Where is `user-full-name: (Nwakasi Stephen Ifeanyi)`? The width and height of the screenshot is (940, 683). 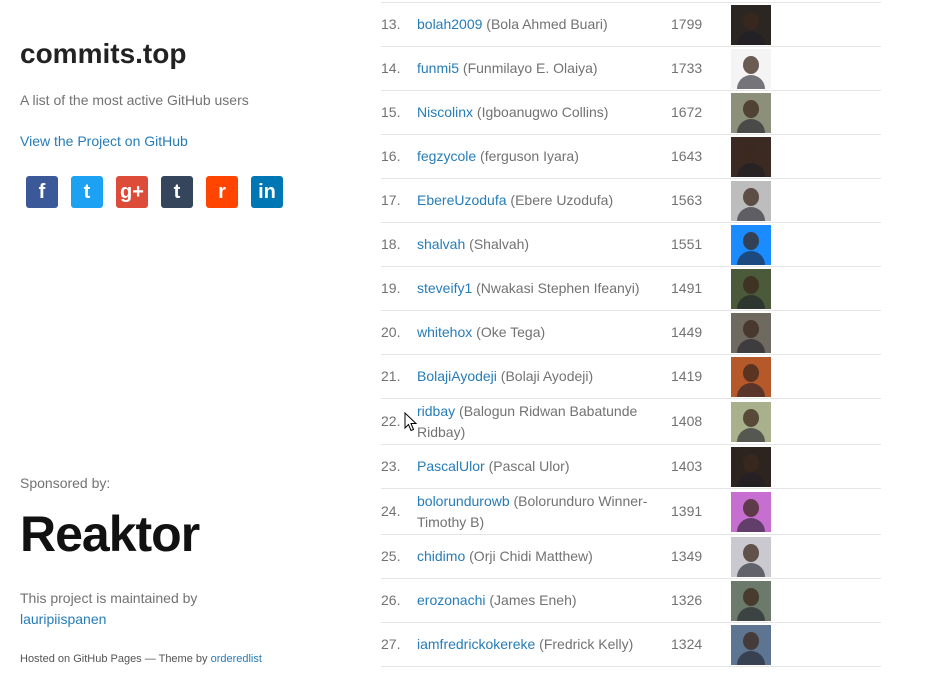
user-full-name: (Nwakasi Stephen Ifeanyi) is located at coordinates (558, 288).